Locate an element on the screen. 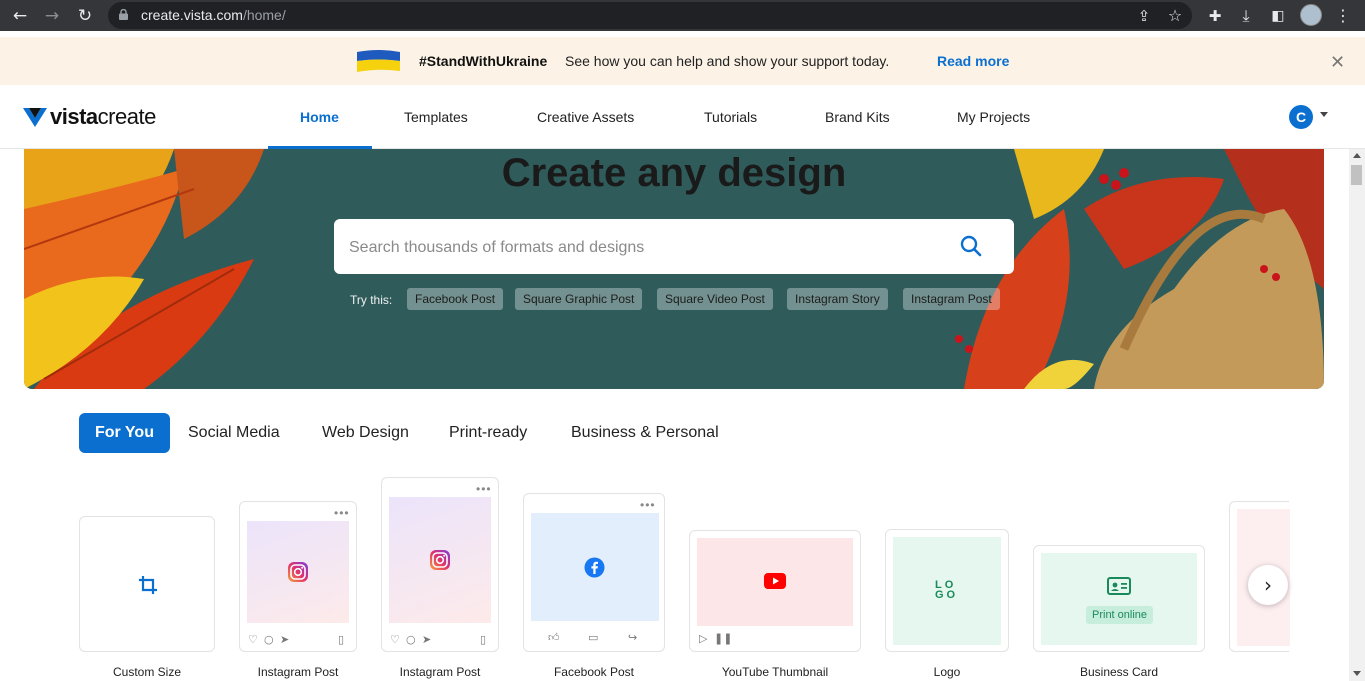 Image resolution: width=1365 pixels, height=681 pixels. search-input: Search thousands of formats and designs is located at coordinates (674, 246).